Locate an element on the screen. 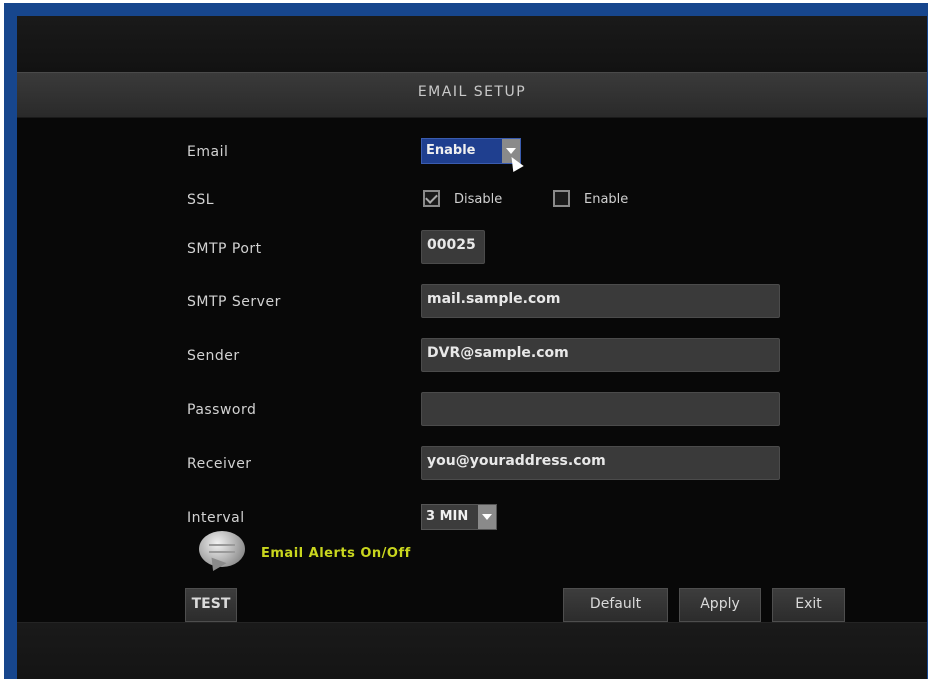  chevron-down-icon is located at coordinates (487, 517).